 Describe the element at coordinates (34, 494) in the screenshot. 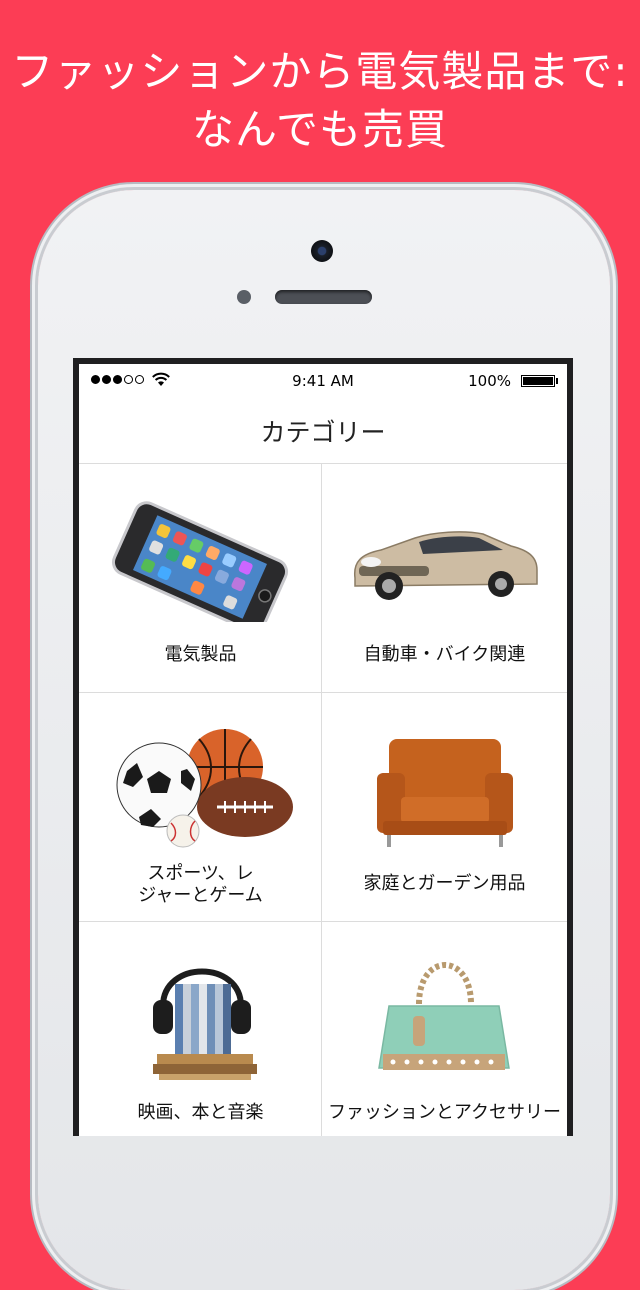

I see `volume-up-button` at that location.